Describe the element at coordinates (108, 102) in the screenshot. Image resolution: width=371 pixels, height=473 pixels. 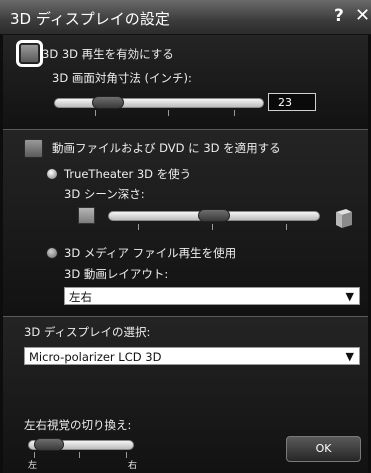
I see `screen-size-slider-thumb` at that location.